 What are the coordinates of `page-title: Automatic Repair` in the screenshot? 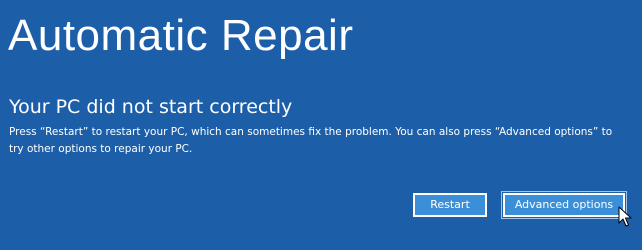 It's located at (181, 35).